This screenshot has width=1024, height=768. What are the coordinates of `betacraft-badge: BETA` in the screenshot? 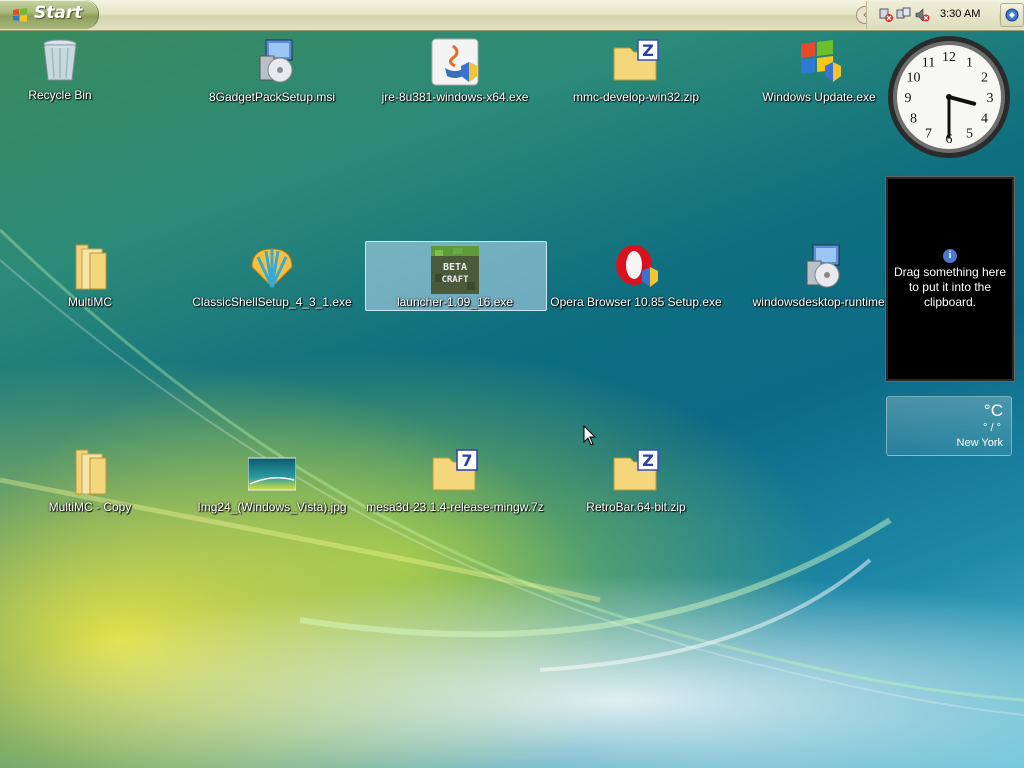 It's located at (455, 267).